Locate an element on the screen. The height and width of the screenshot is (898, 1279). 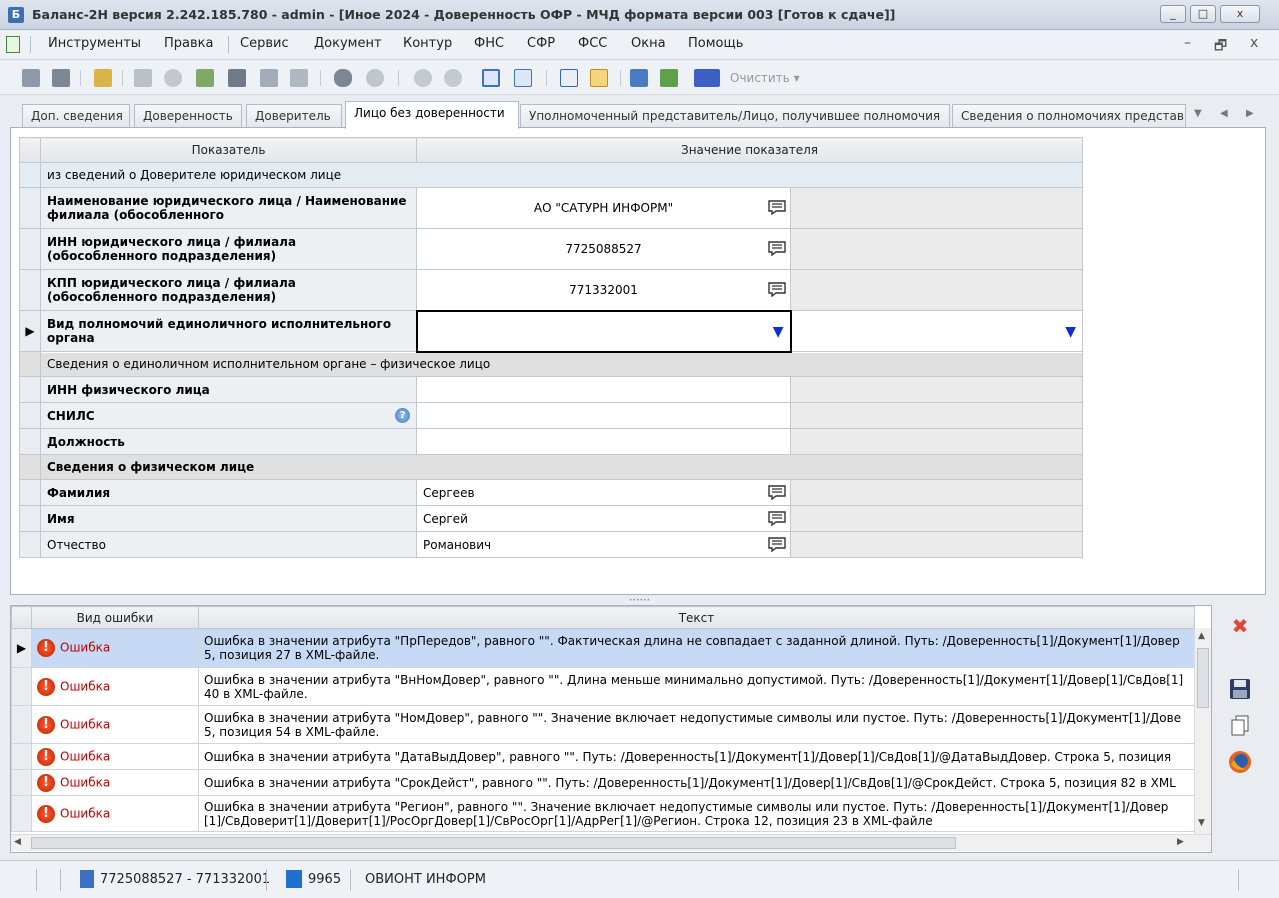
error-list-horizontal-scrollbar: ◀ ▶ is located at coordinates (611, 842).